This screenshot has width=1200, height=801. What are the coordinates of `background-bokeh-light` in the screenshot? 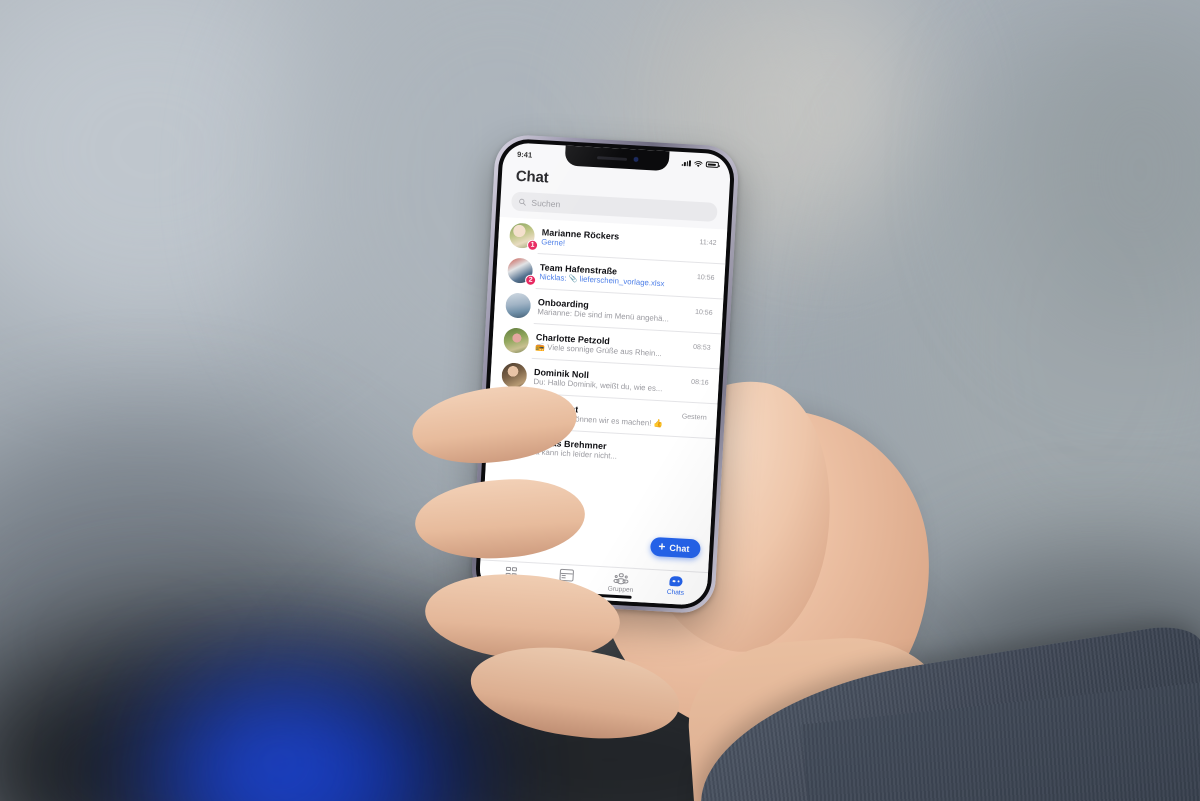 It's located at (830, 110).